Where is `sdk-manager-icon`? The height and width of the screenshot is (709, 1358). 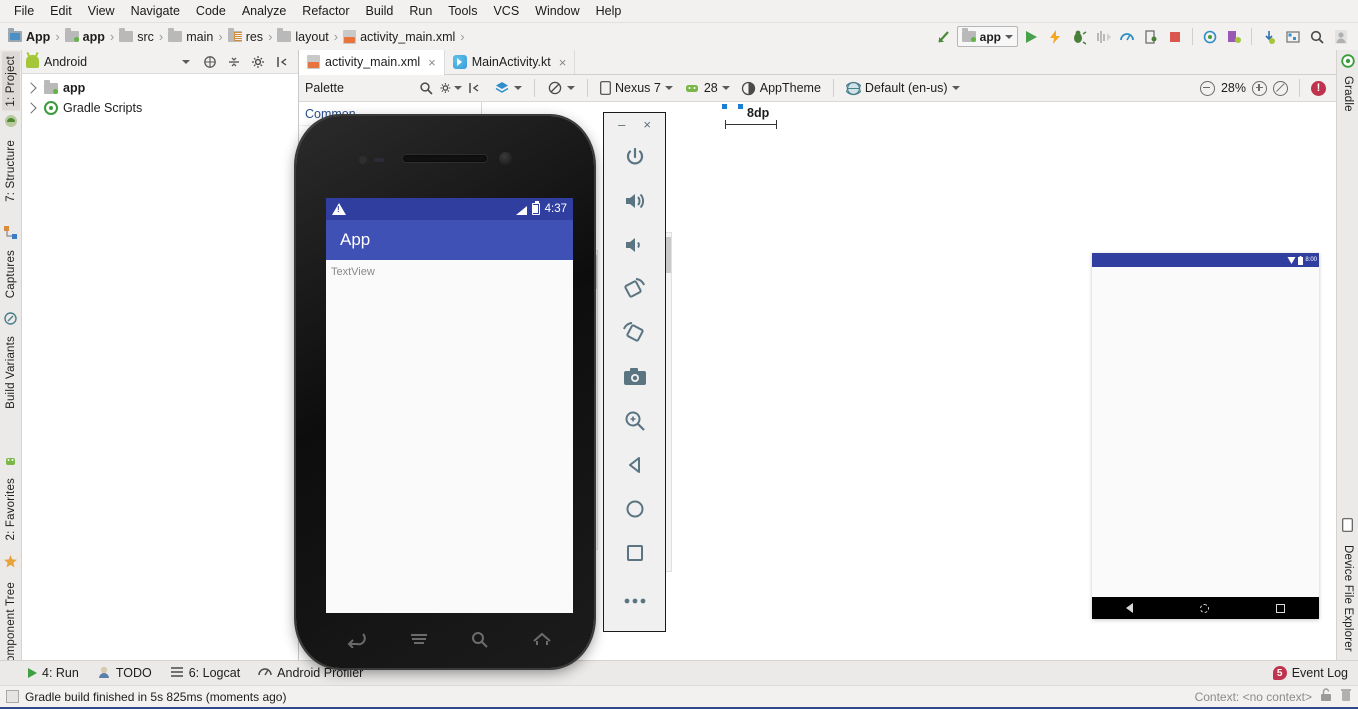
sdk-manager-icon is located at coordinates (1269, 37).